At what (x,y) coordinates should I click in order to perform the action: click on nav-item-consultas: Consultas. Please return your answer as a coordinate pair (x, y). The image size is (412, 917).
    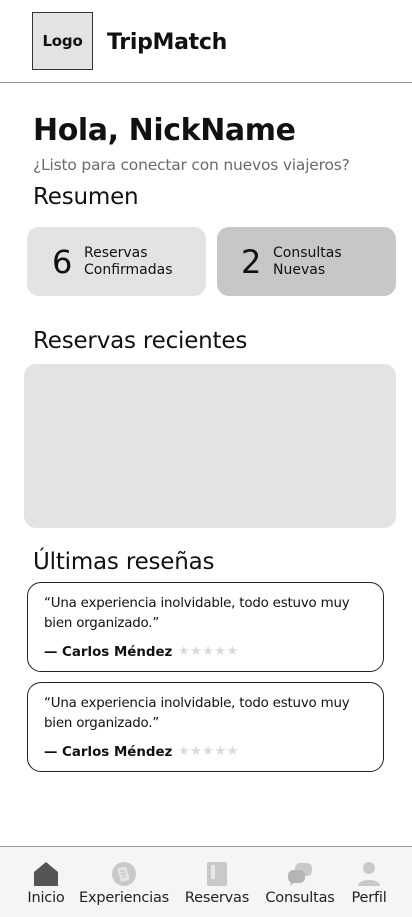
    Looking at the image, I should click on (300, 882).